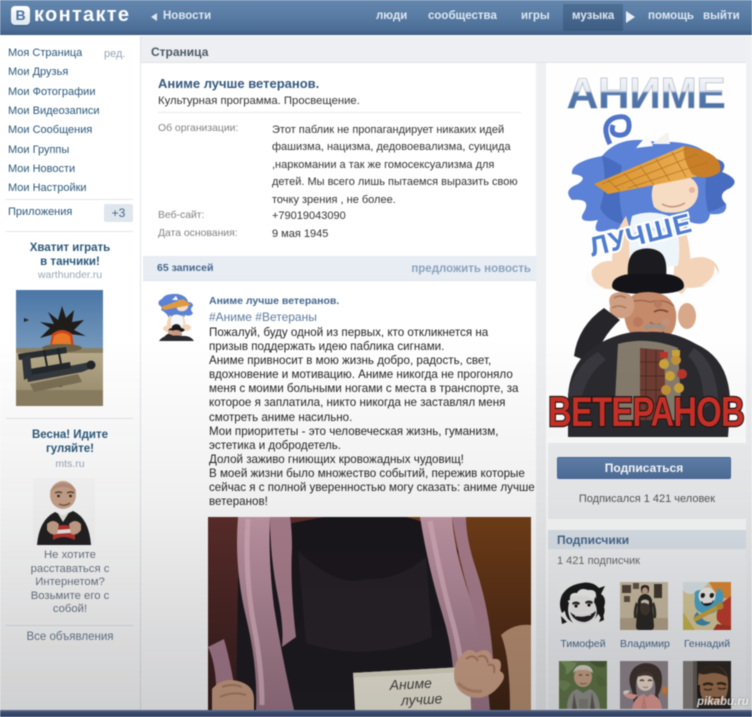 This screenshot has width=752, height=717. I want to click on svg-text: лучше, so click(420, 699).